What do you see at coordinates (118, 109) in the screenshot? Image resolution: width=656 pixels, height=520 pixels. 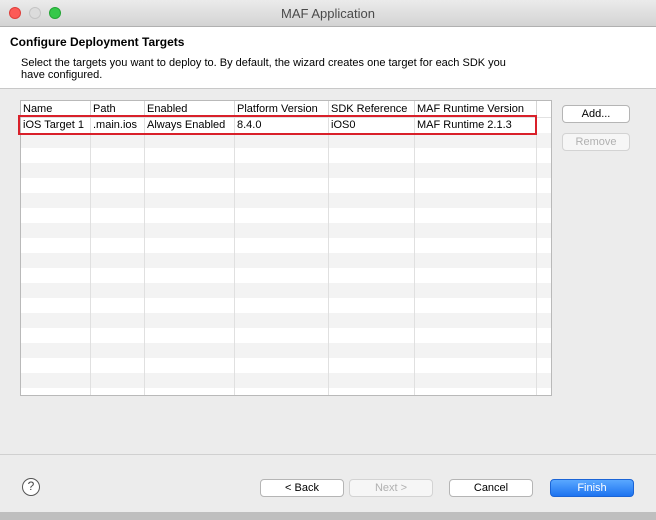 I see `column-header-path: Path` at bounding box center [118, 109].